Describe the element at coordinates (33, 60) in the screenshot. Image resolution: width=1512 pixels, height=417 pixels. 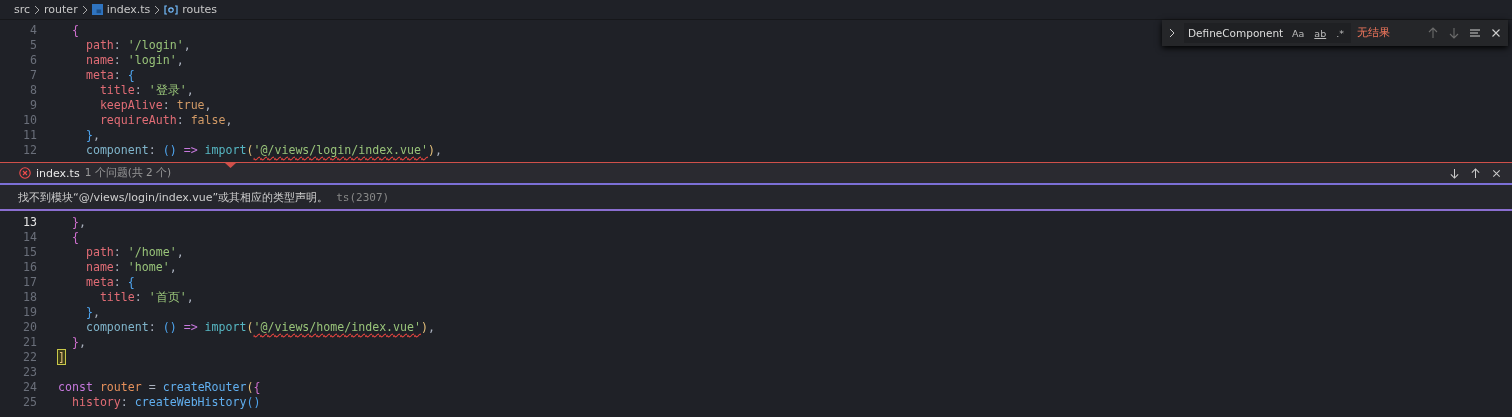
I see `line-number: 6` at that location.